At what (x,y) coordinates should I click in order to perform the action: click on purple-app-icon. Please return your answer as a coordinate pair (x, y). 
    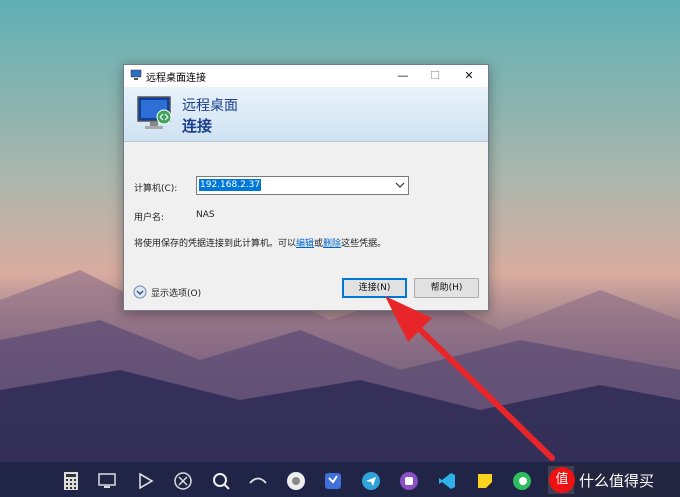
    Looking at the image, I should click on (409, 481).